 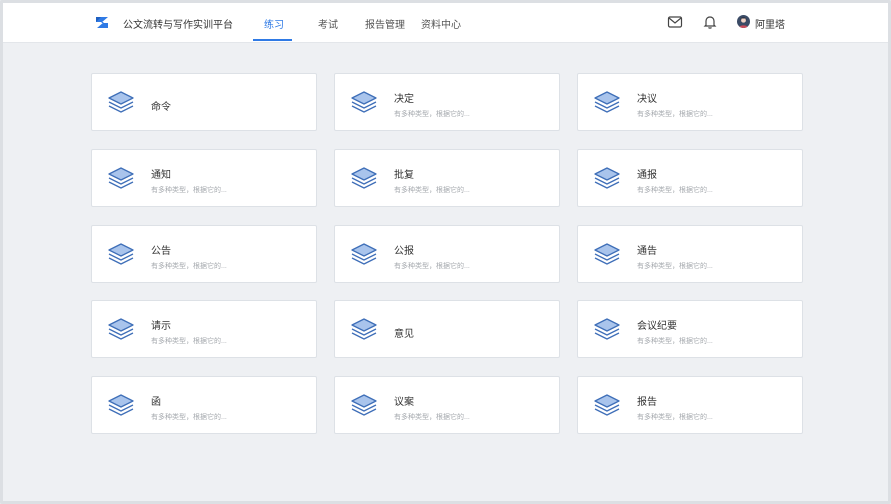 What do you see at coordinates (647, 175) in the screenshot?
I see `card-title: 通报` at bounding box center [647, 175].